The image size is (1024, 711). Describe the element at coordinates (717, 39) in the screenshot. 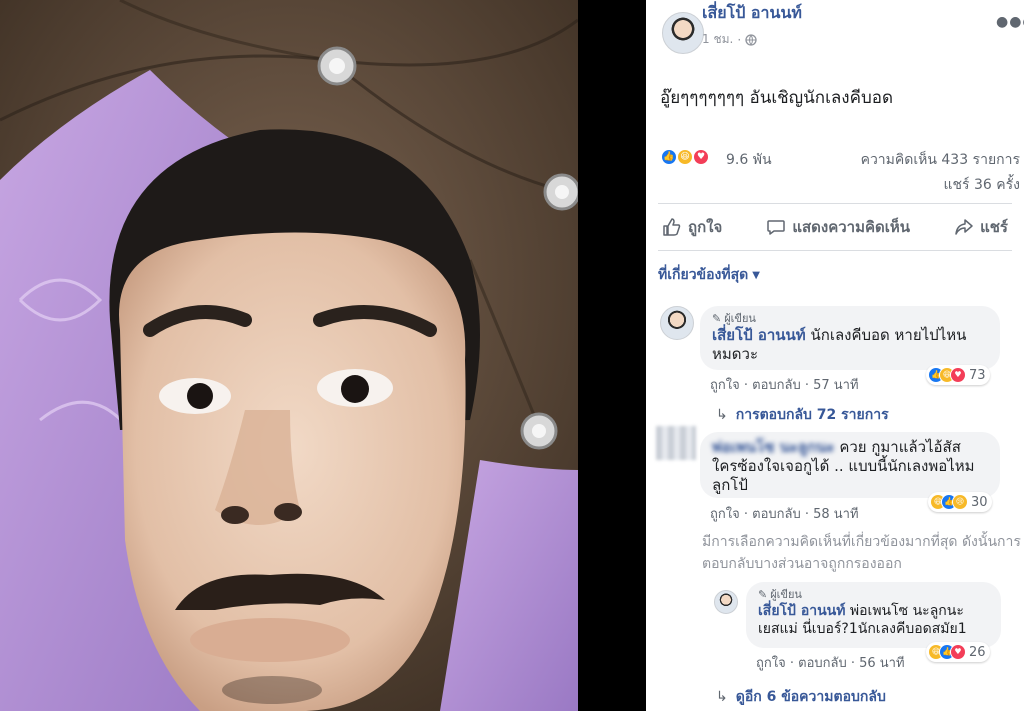

I see `post-time: 1 ชม.` at that location.